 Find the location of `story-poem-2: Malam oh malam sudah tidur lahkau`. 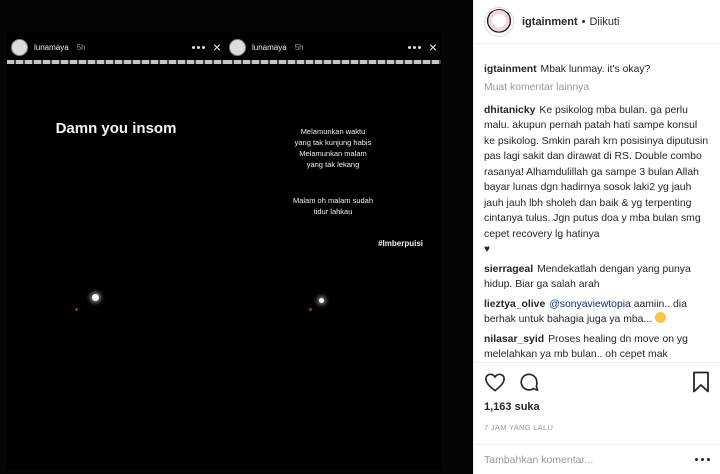

story-poem-2: Malam oh malam sudah tidur lahkau is located at coordinates (333, 206).